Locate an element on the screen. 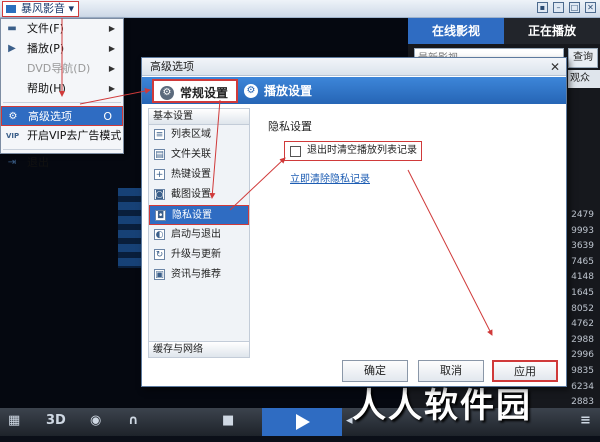  tab-label: 播放设置 is located at coordinates (288, 91).